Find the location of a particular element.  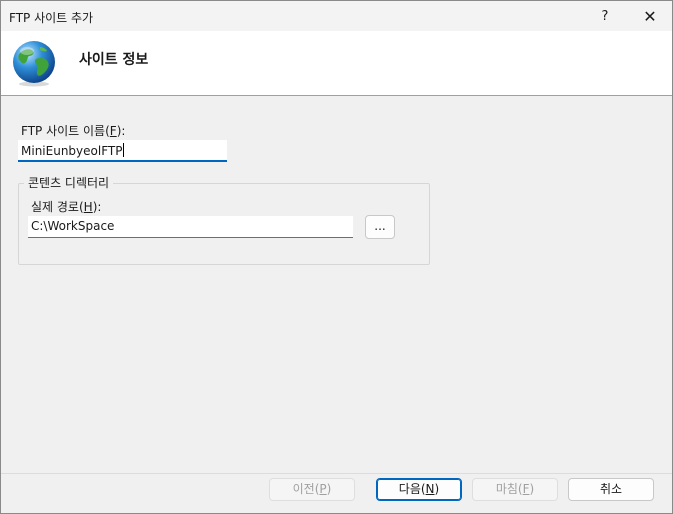

title-bar: FTP 사이트 추가 ? ✕ is located at coordinates (336, 16).